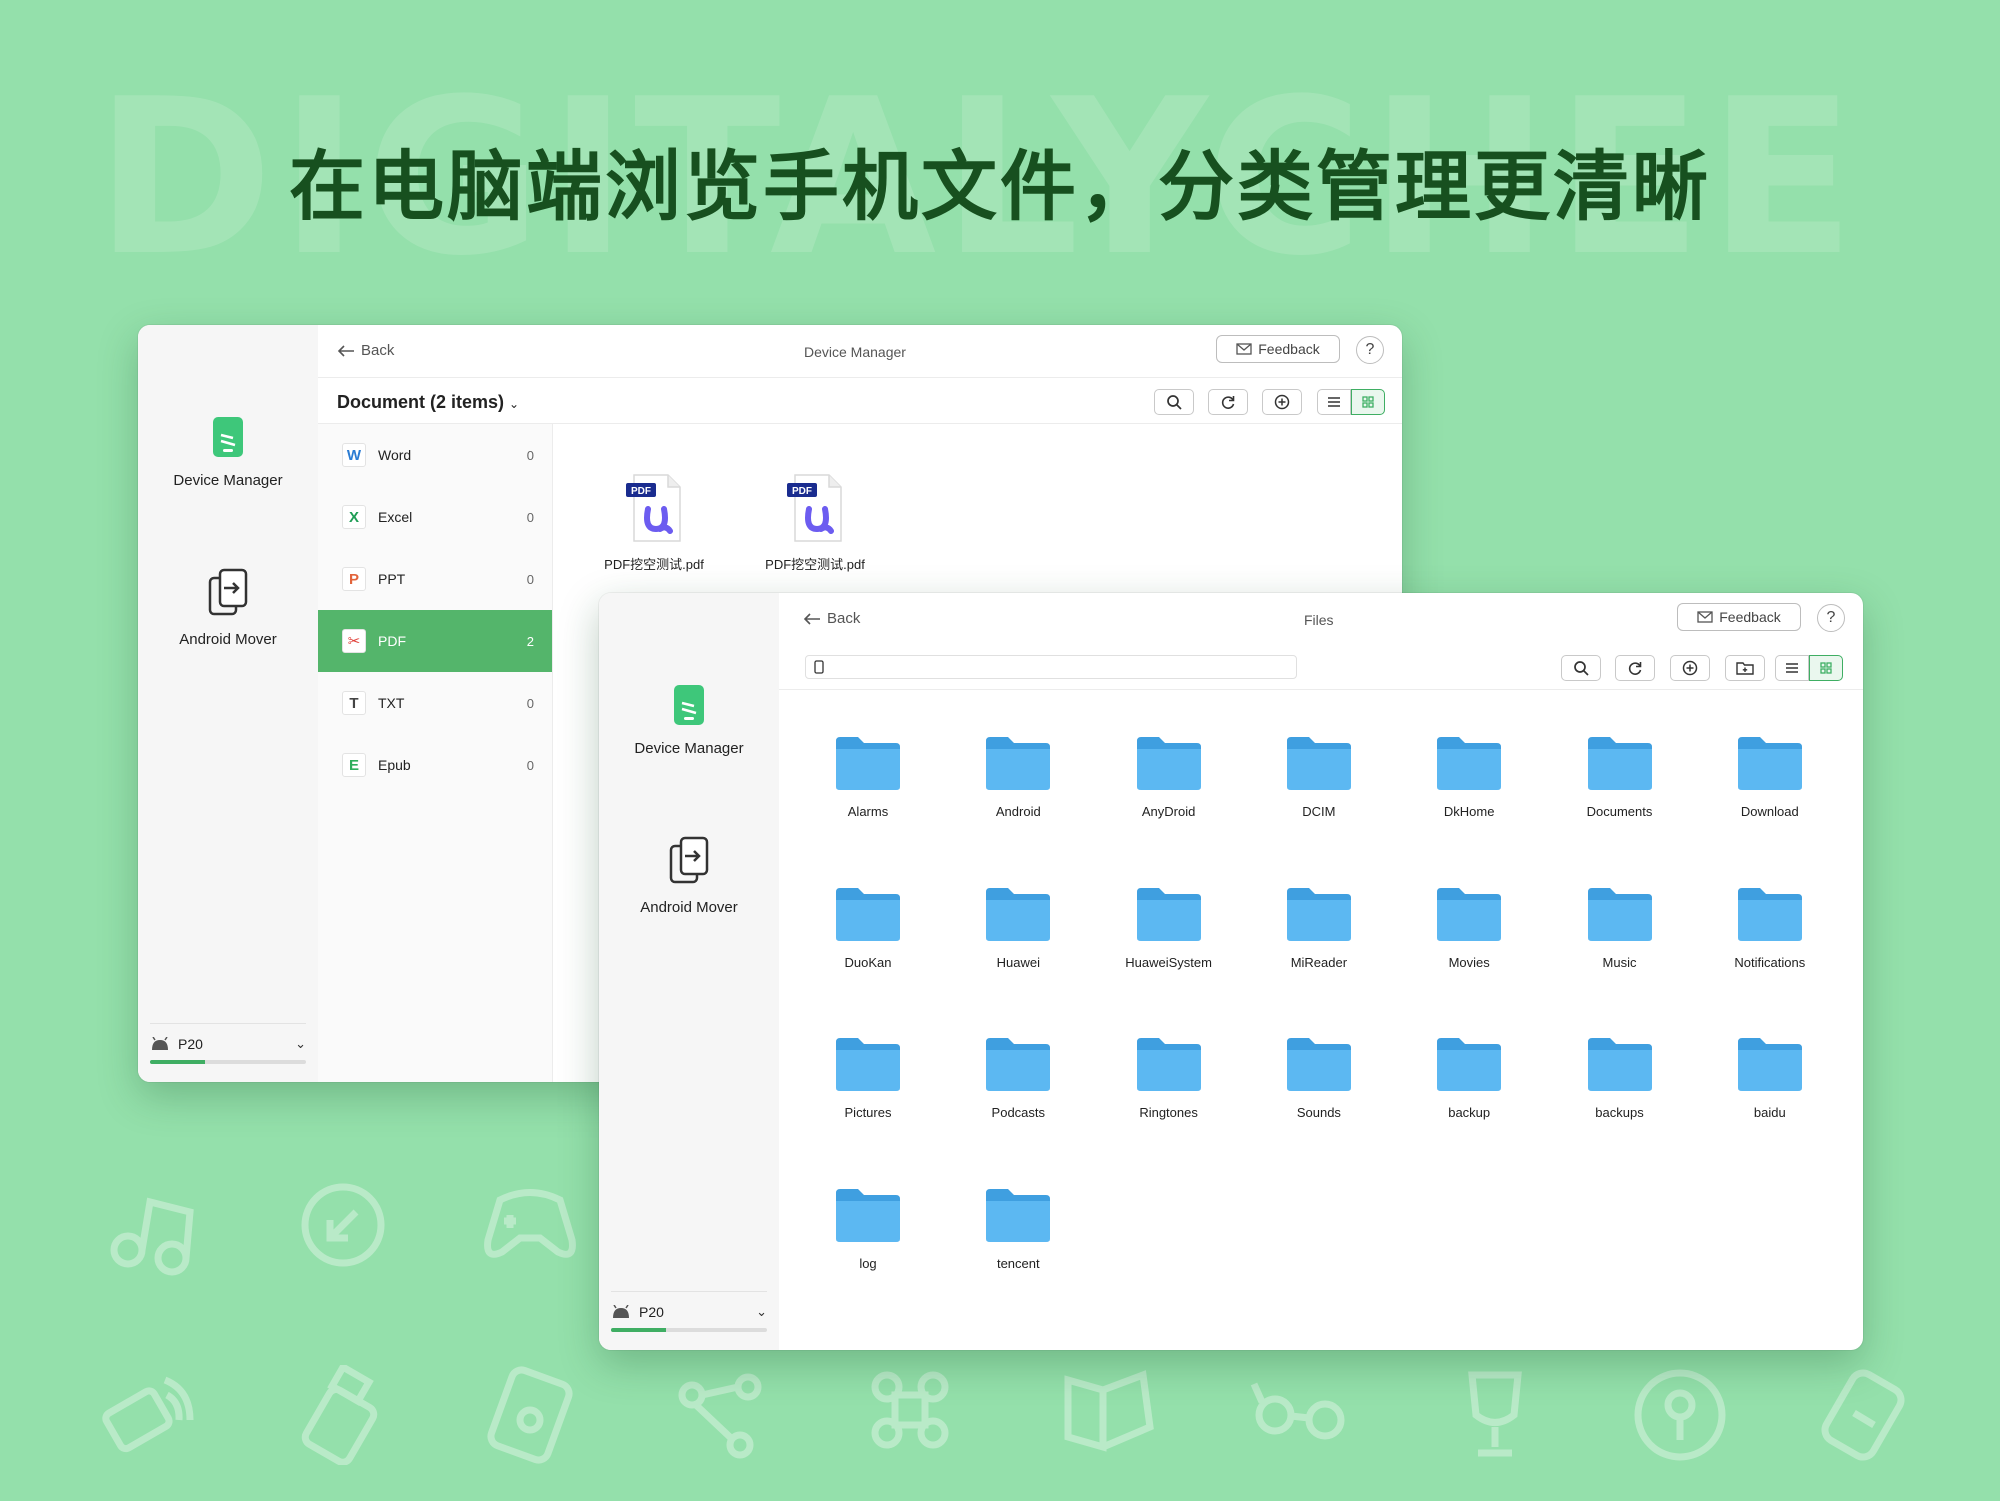  I want to click on path-bar, so click(1051, 667).